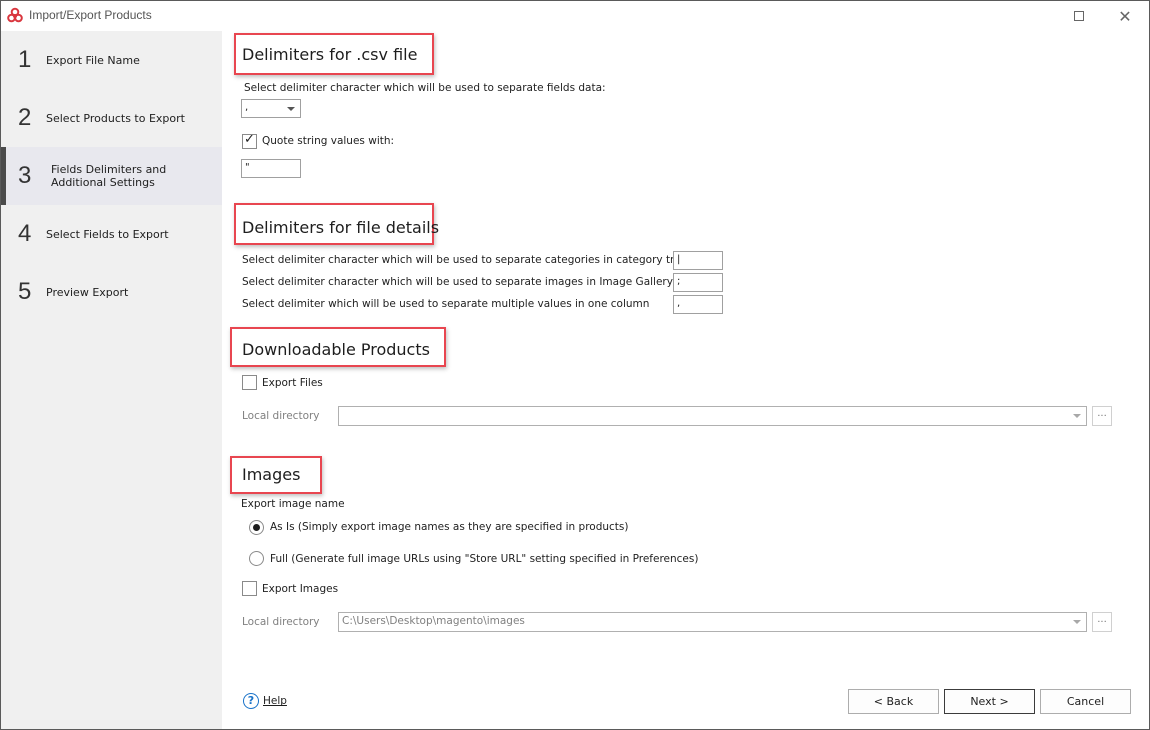 The image size is (1150, 730). I want to click on step-label: Select Fields to Export, so click(107, 234).